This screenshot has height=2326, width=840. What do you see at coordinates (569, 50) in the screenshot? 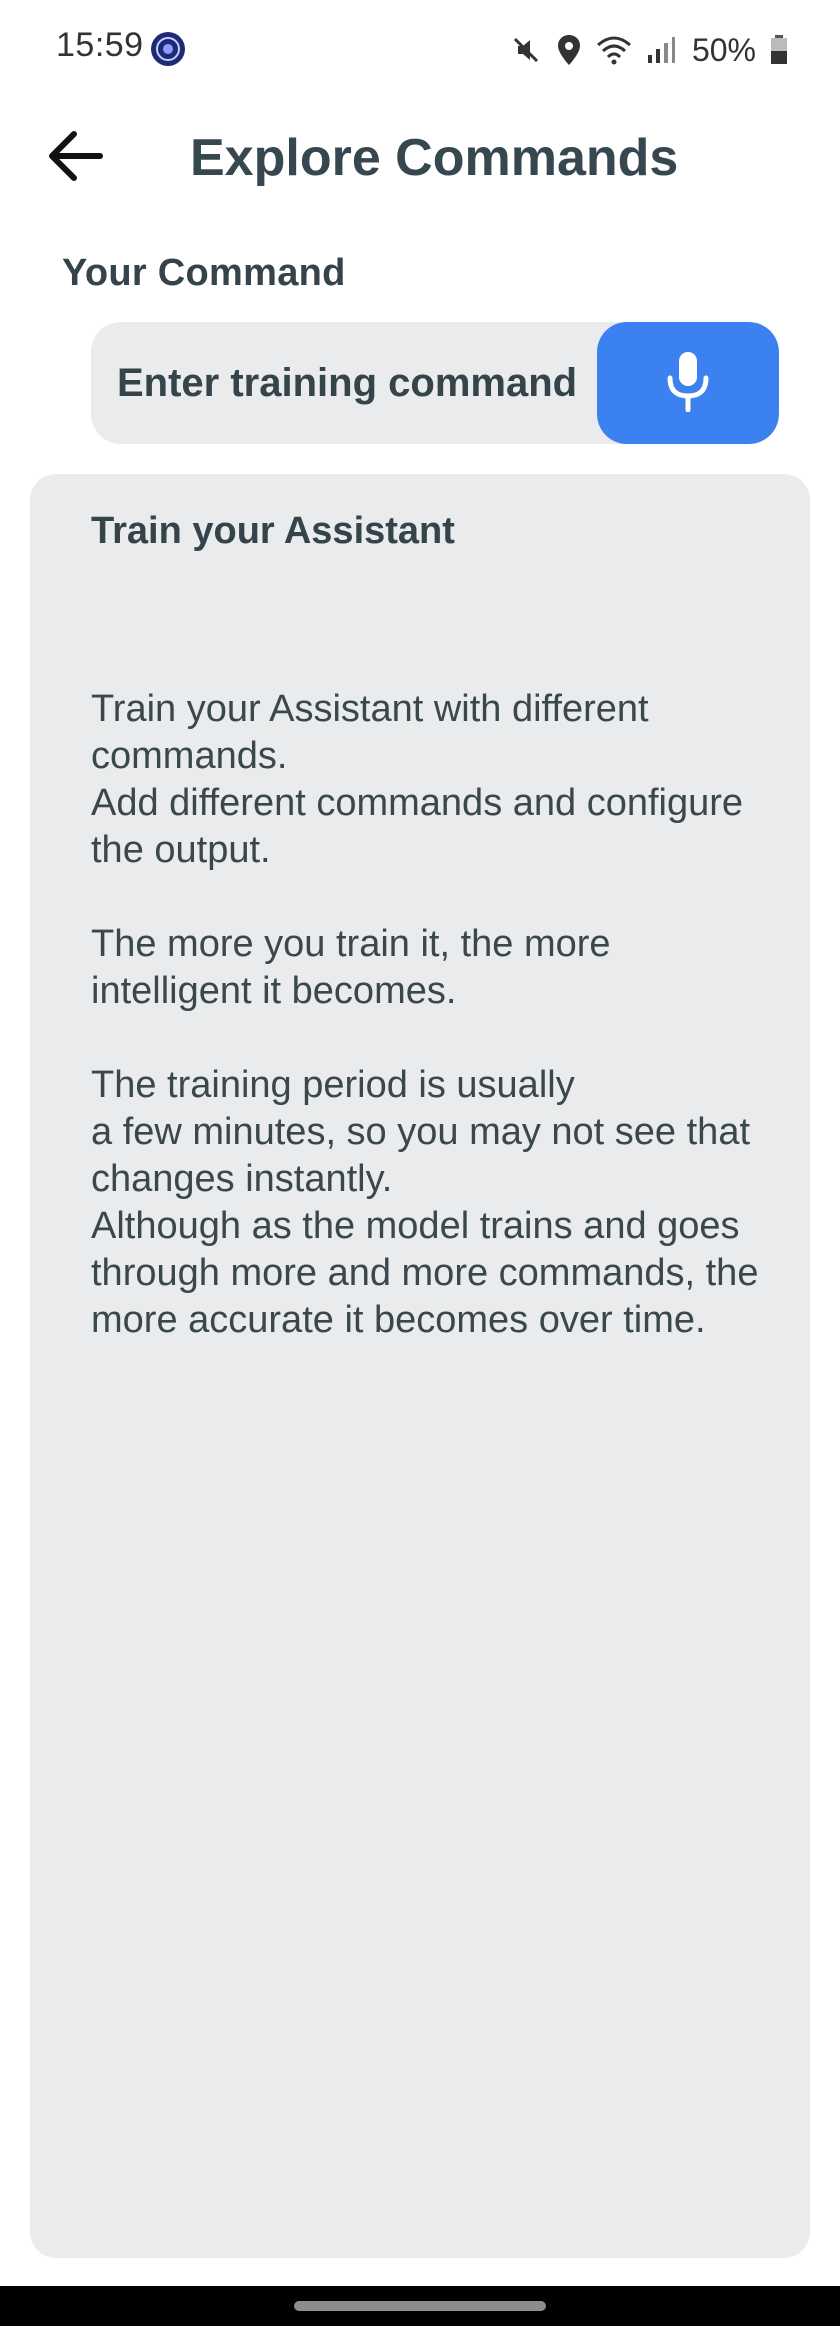
I see `location-icon` at bounding box center [569, 50].